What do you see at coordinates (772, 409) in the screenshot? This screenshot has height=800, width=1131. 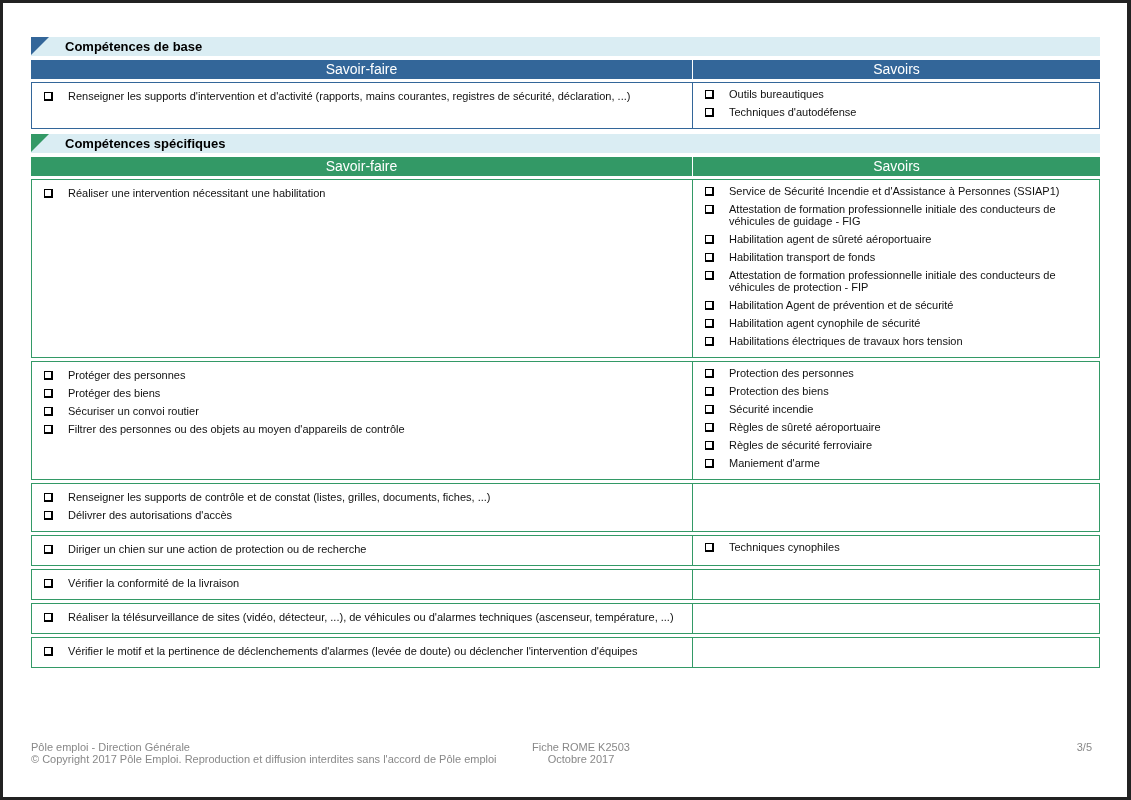 I see `knowledge-text: Sécurité incendie` at bounding box center [772, 409].